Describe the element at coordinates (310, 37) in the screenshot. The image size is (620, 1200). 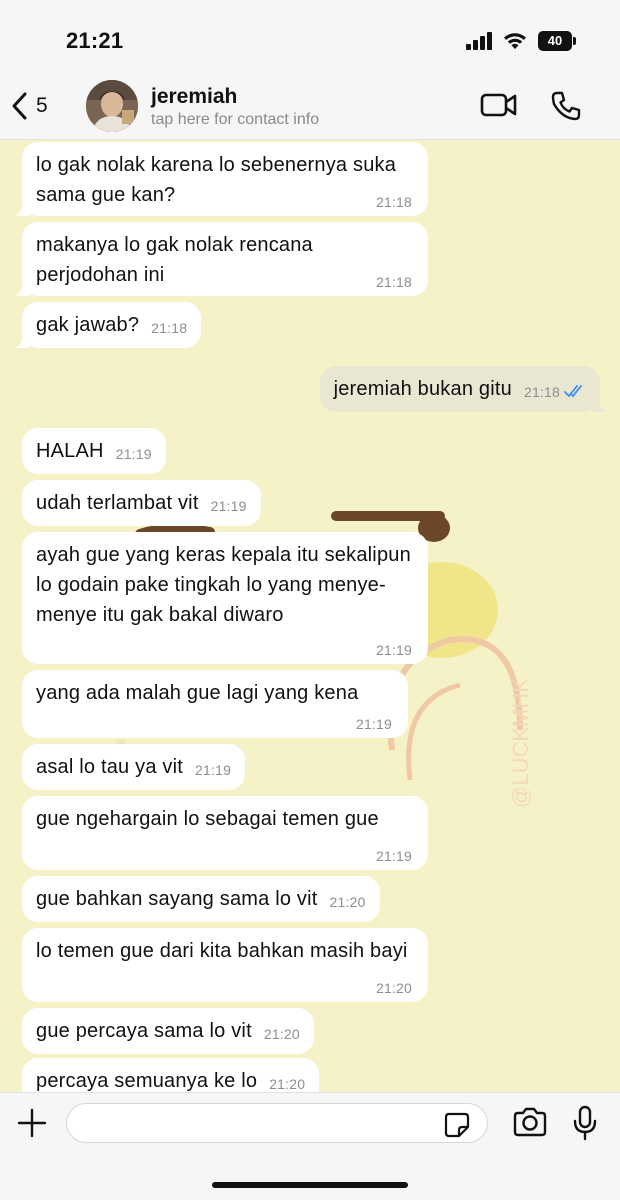
I see `status-bar: 21:21 40` at that location.